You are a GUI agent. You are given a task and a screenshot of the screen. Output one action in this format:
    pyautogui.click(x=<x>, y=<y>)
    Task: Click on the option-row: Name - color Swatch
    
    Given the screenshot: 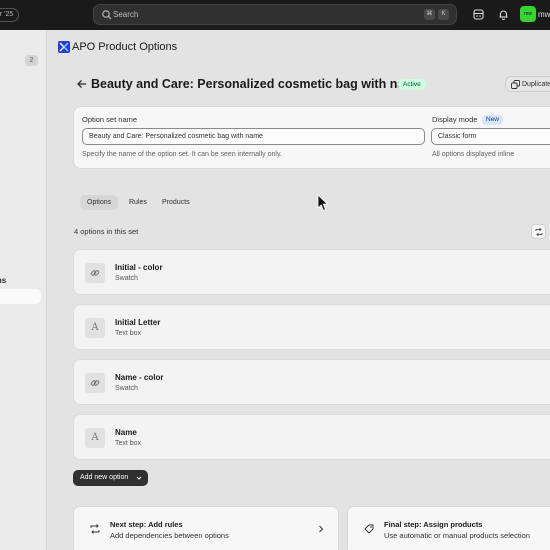 What is the action you would take?
    pyautogui.click(x=311, y=382)
    